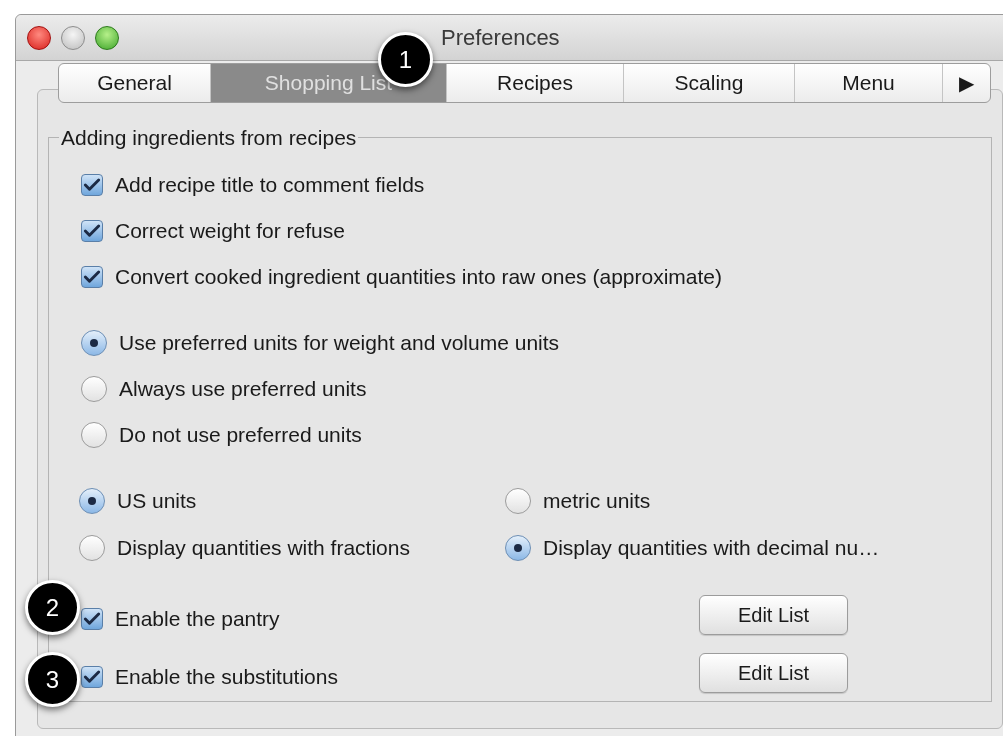 Image resolution: width=1003 pixels, height=736 pixels. What do you see at coordinates (197, 618) in the screenshot?
I see `option-label: Enable the pantry` at bounding box center [197, 618].